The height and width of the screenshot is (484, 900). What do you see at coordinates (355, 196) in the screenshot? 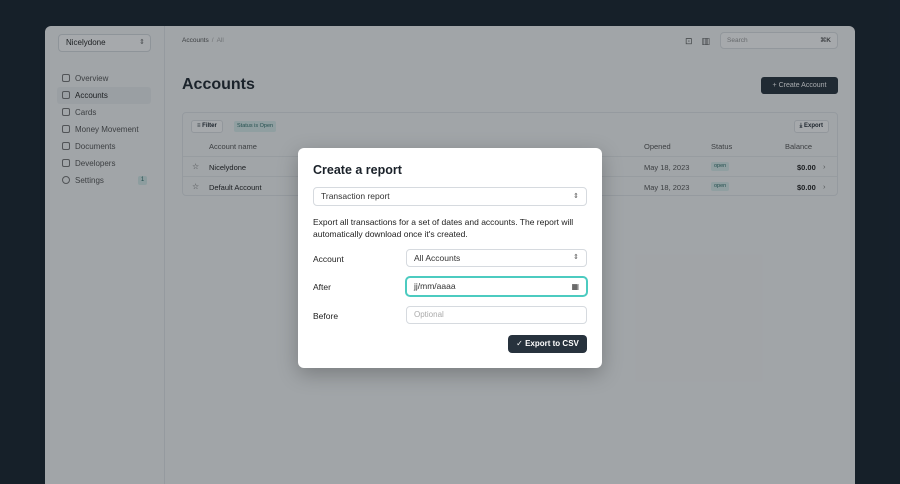
I see `report-type-value: Transaction report` at bounding box center [355, 196].